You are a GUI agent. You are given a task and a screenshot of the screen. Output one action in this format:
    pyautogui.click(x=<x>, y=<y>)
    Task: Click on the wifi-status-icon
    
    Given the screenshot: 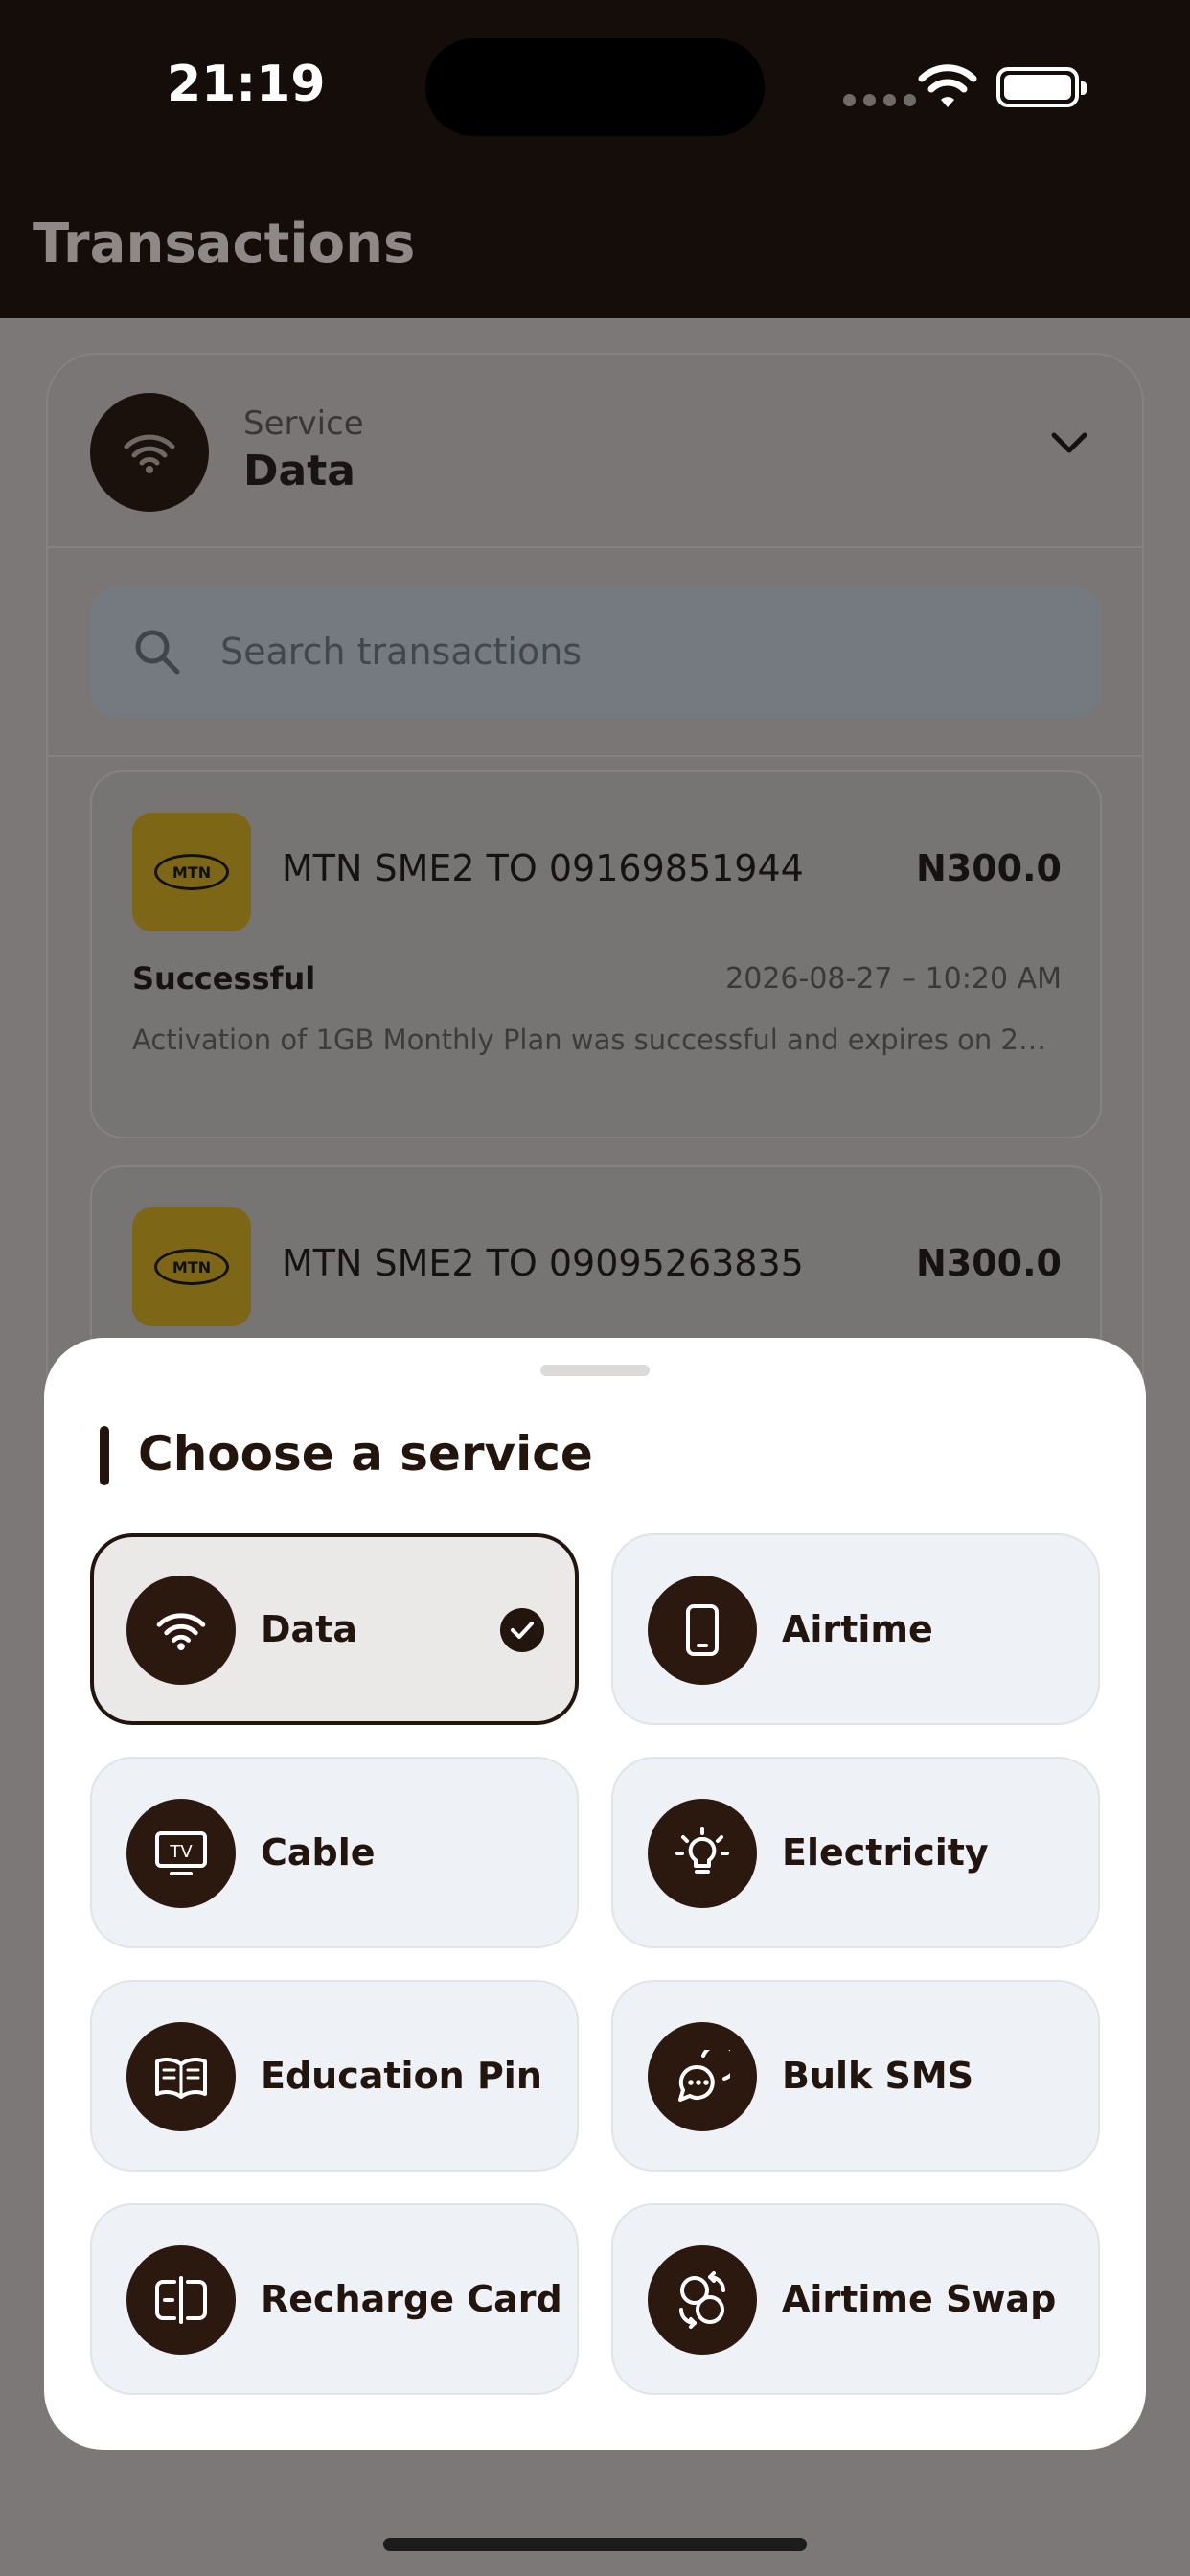 What is the action you would take?
    pyautogui.click(x=948, y=85)
    